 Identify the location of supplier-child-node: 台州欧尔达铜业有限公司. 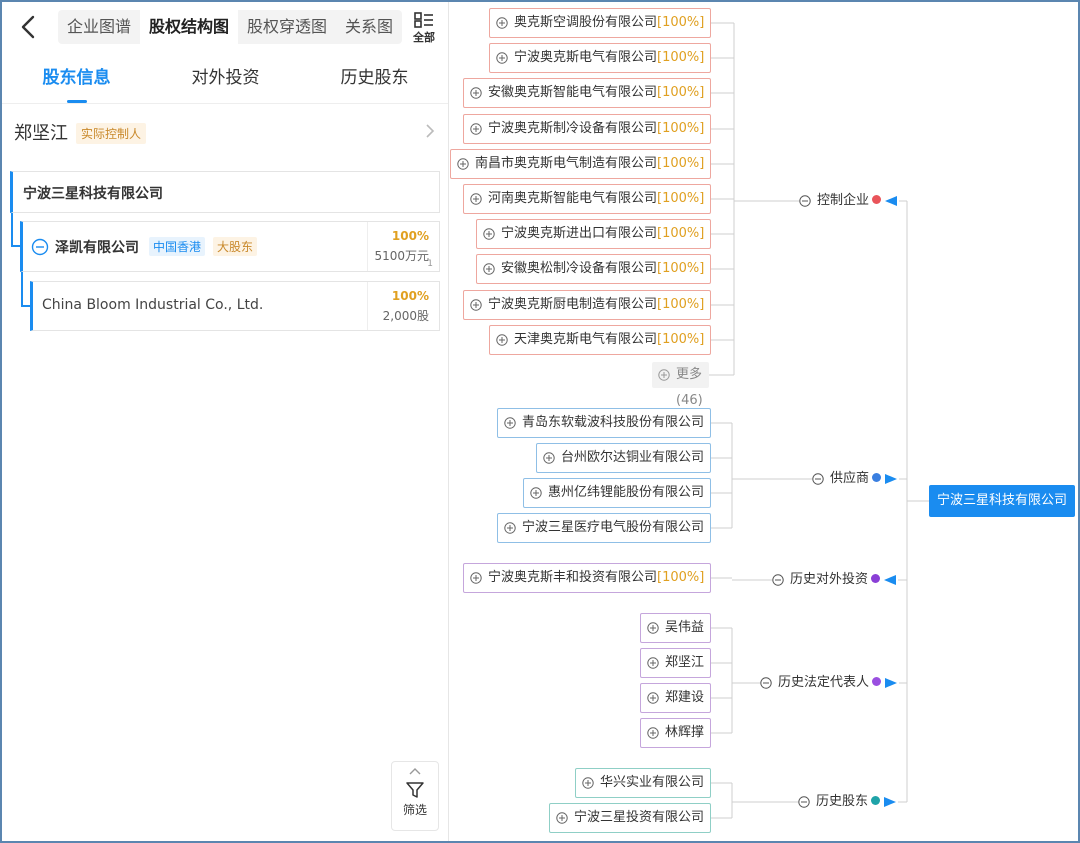
(624, 458).